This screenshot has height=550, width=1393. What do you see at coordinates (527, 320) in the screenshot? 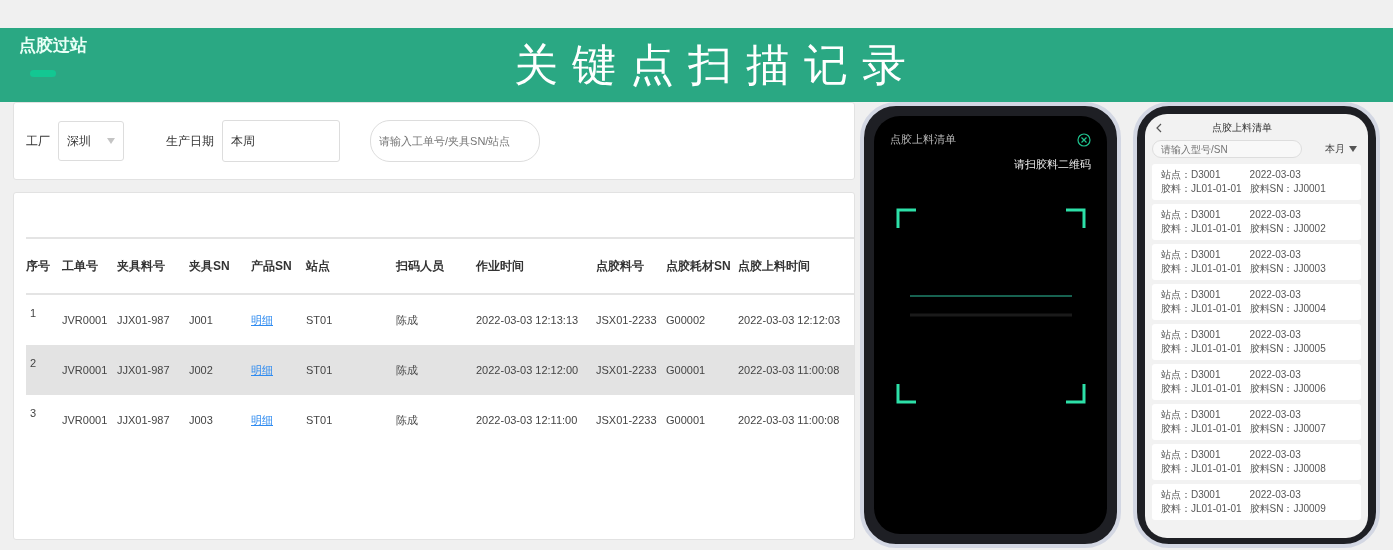
I see `table-cell: 2022-03-03 12:13:13` at bounding box center [527, 320].